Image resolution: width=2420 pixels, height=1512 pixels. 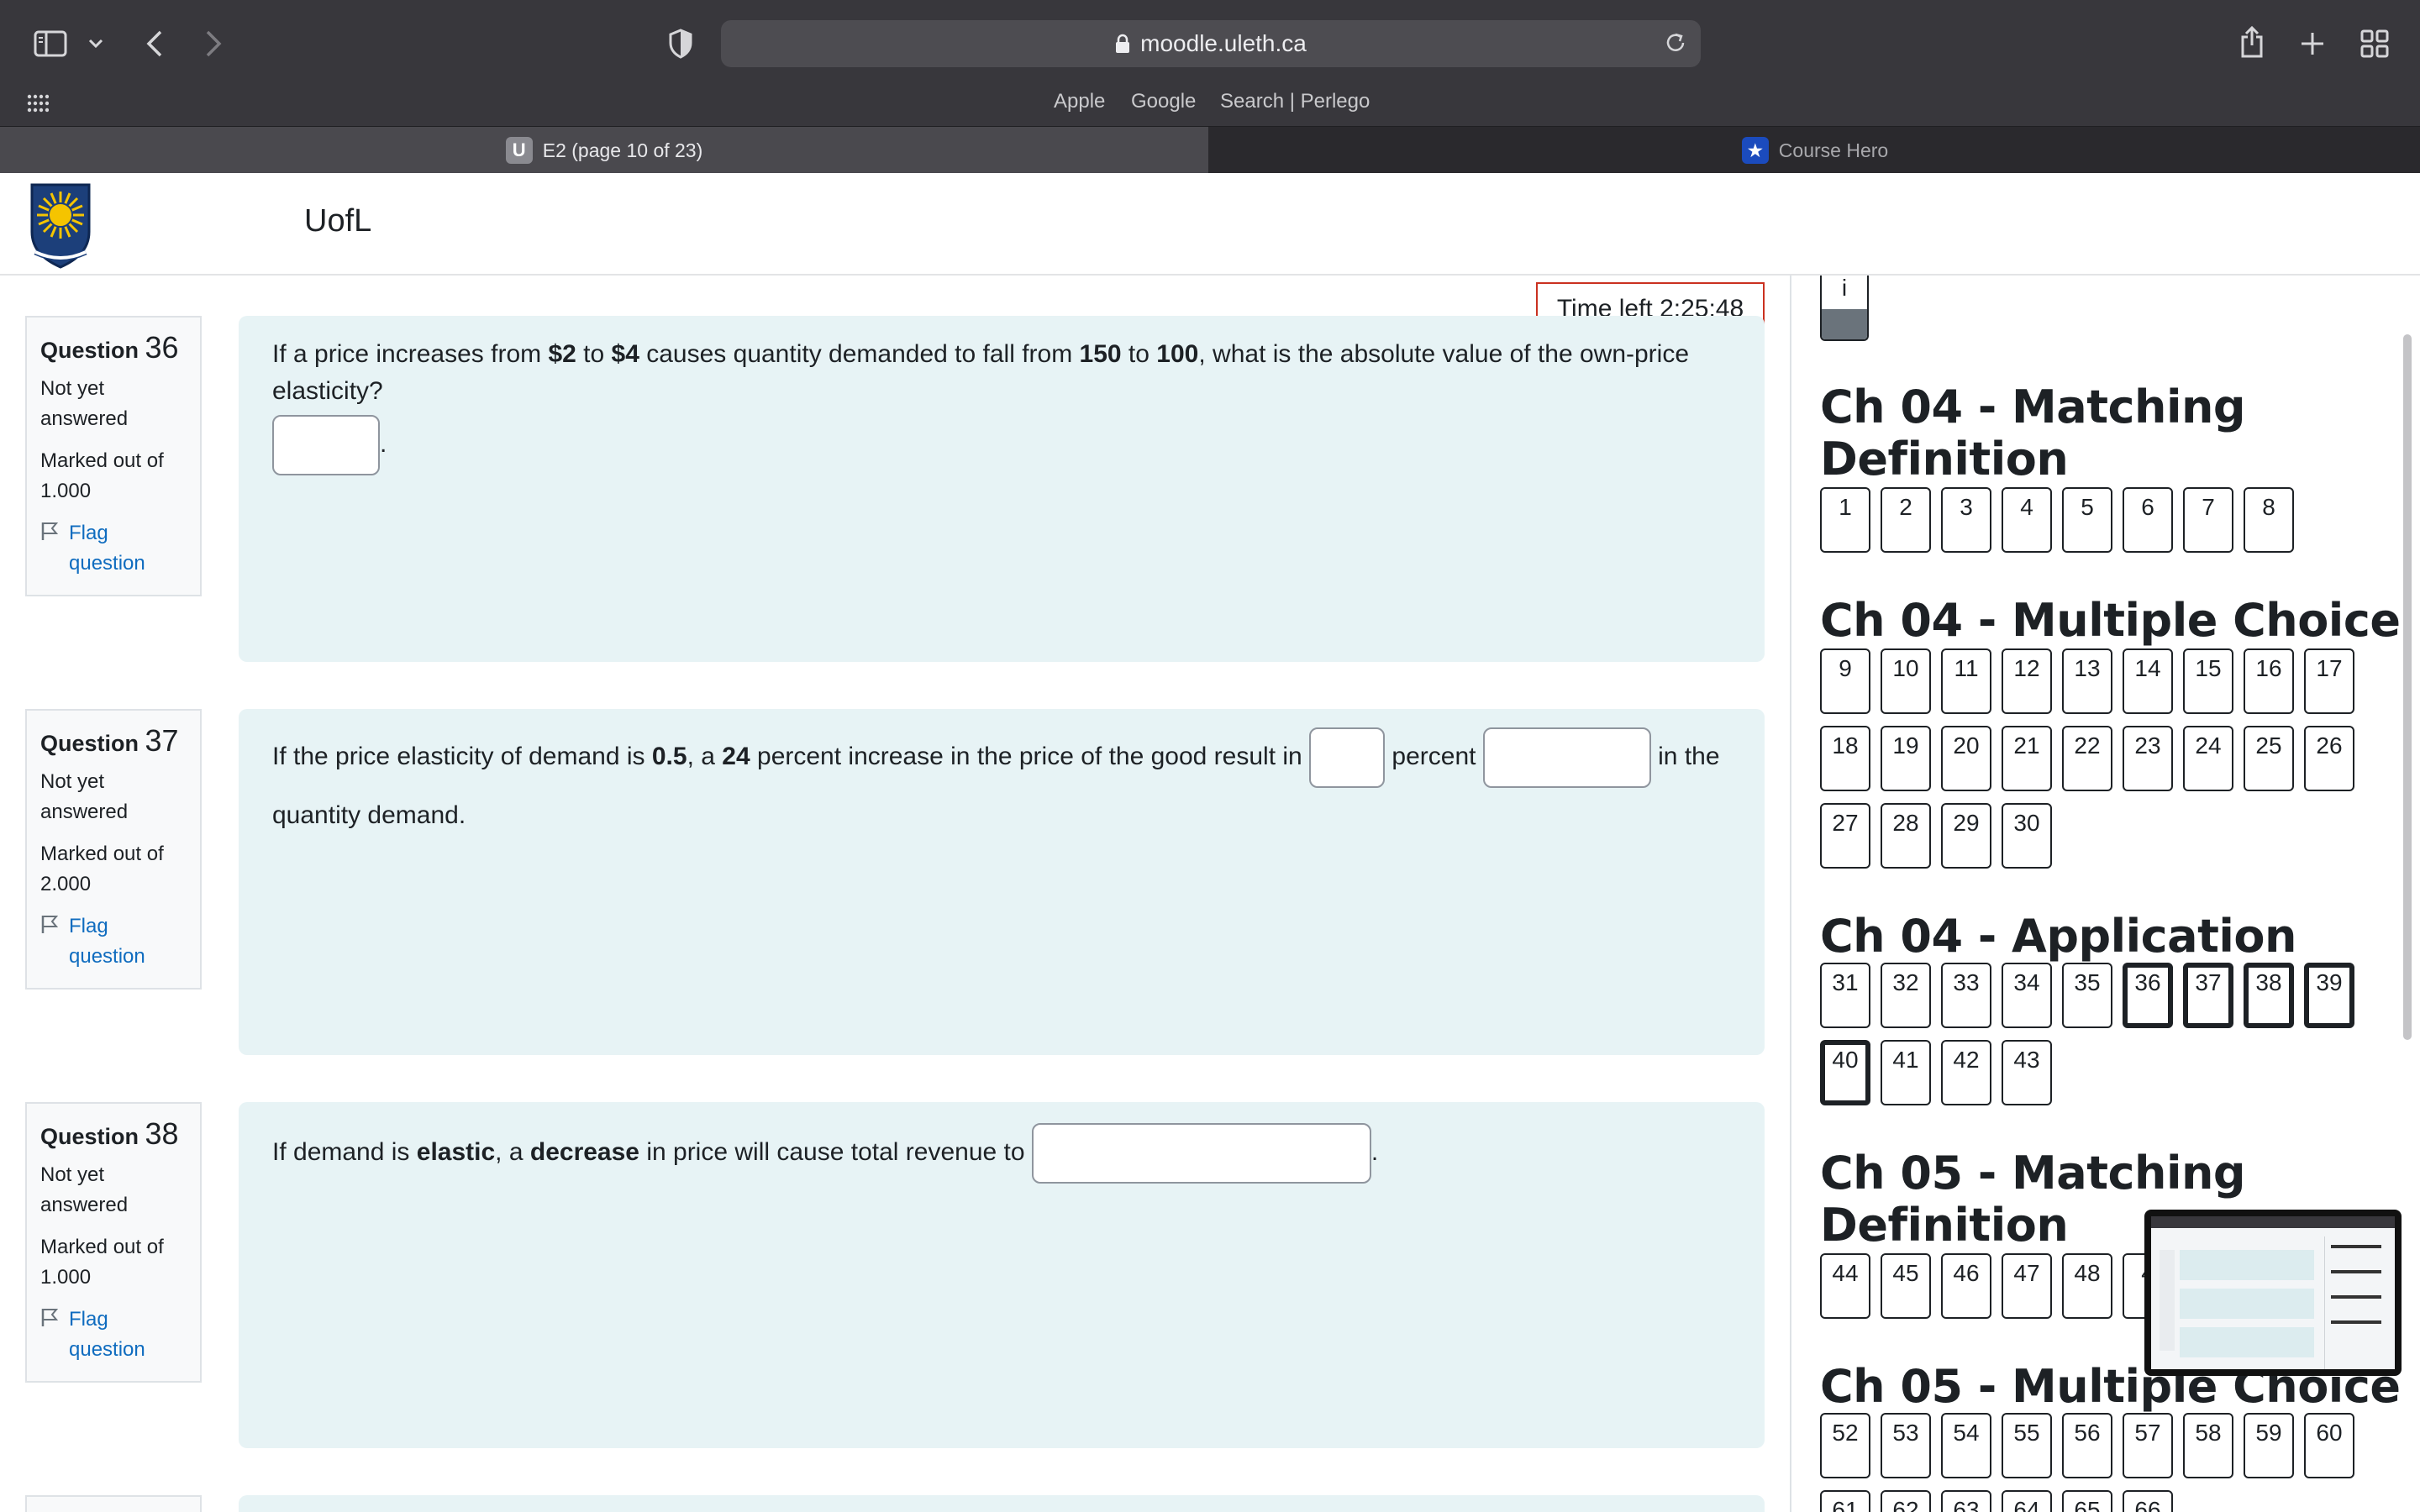 What do you see at coordinates (2027, 681) in the screenshot?
I see `nav-question-button: 12` at bounding box center [2027, 681].